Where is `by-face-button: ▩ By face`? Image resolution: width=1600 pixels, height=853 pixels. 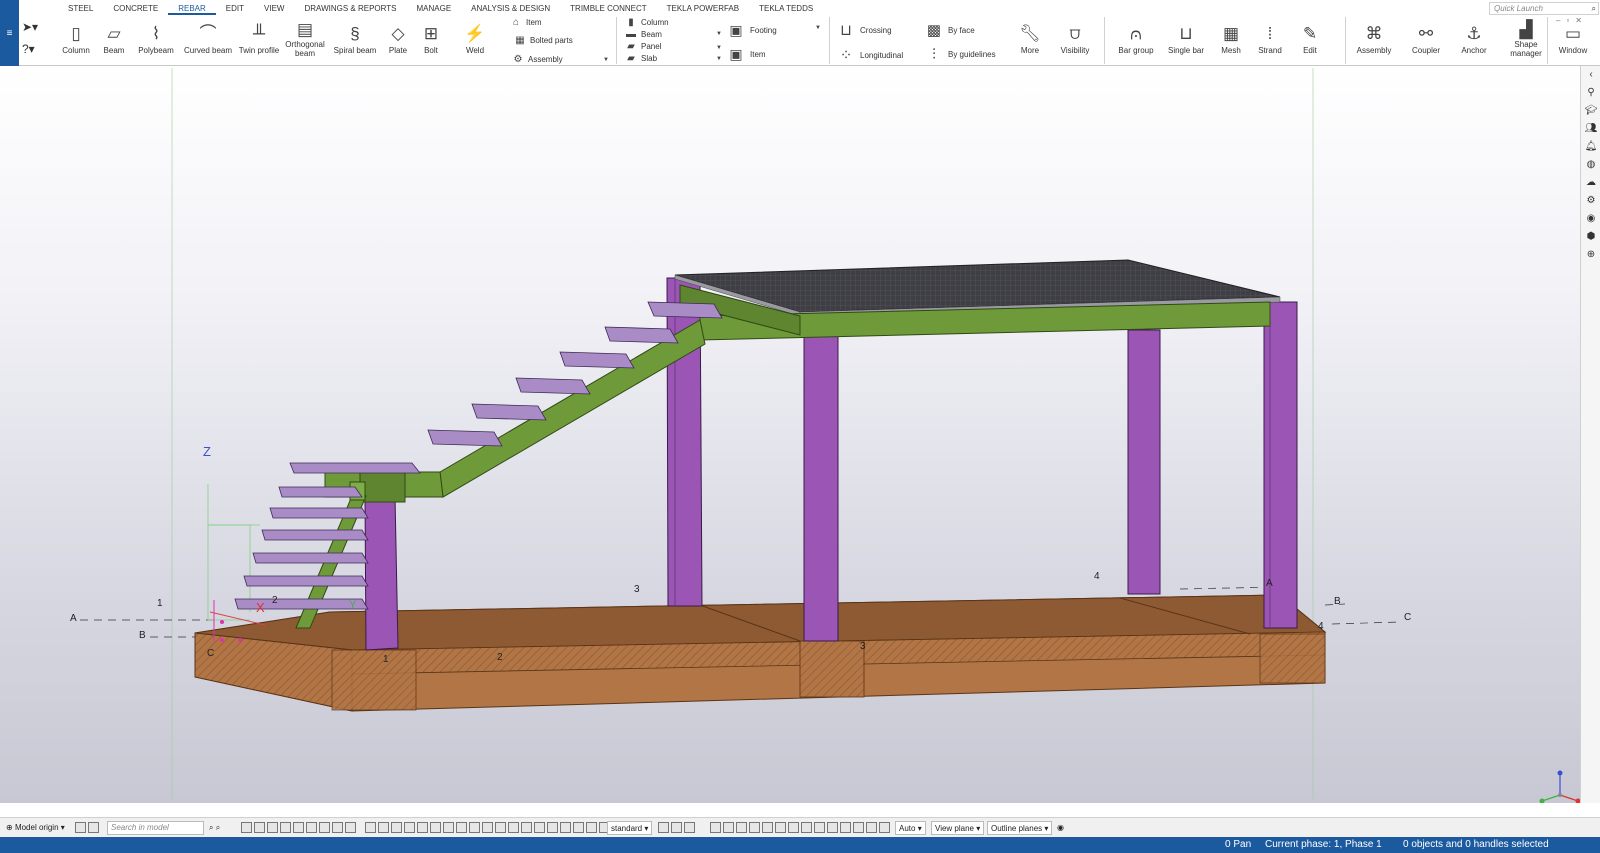 by-face-button: ▩ By face is located at coordinates (949, 30).